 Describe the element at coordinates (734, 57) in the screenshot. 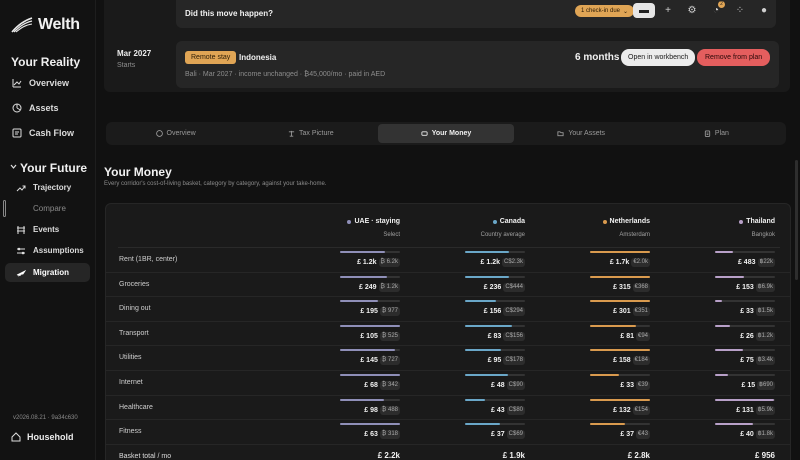

I see `remove-from-plan-button: Remove from plan` at that location.